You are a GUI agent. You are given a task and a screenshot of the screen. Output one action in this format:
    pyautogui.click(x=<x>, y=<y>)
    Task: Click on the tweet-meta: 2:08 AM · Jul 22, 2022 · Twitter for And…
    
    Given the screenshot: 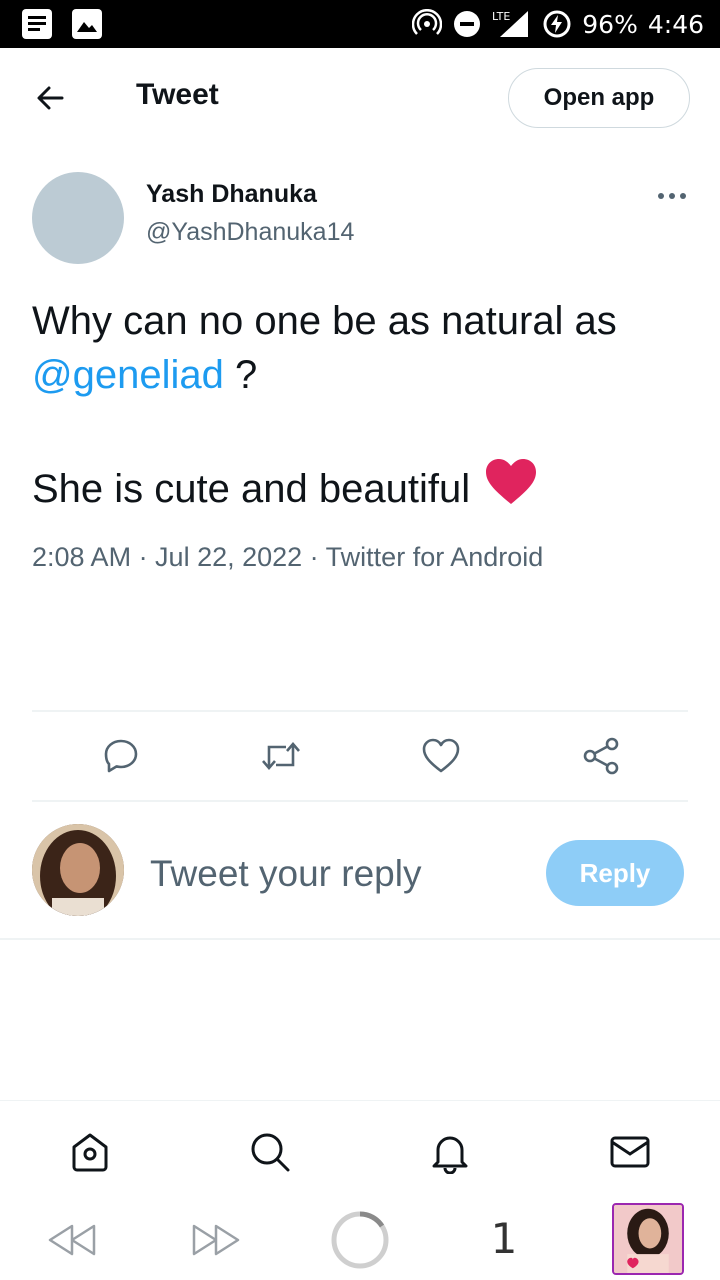 What is the action you would take?
    pyautogui.click(x=288, y=557)
    